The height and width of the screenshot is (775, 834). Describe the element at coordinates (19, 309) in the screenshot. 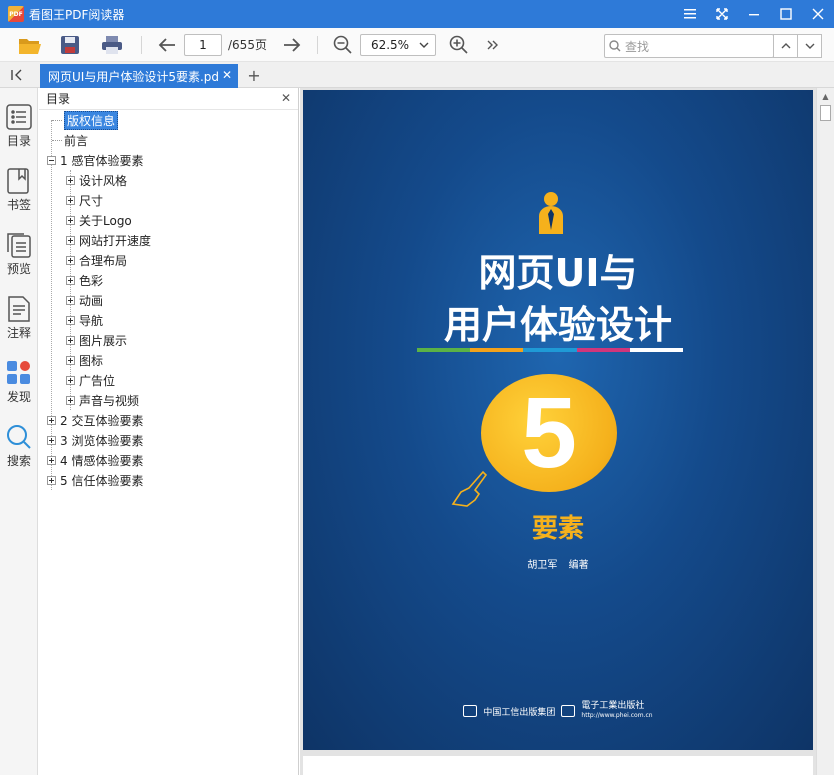

I see `annotation-icon` at that location.